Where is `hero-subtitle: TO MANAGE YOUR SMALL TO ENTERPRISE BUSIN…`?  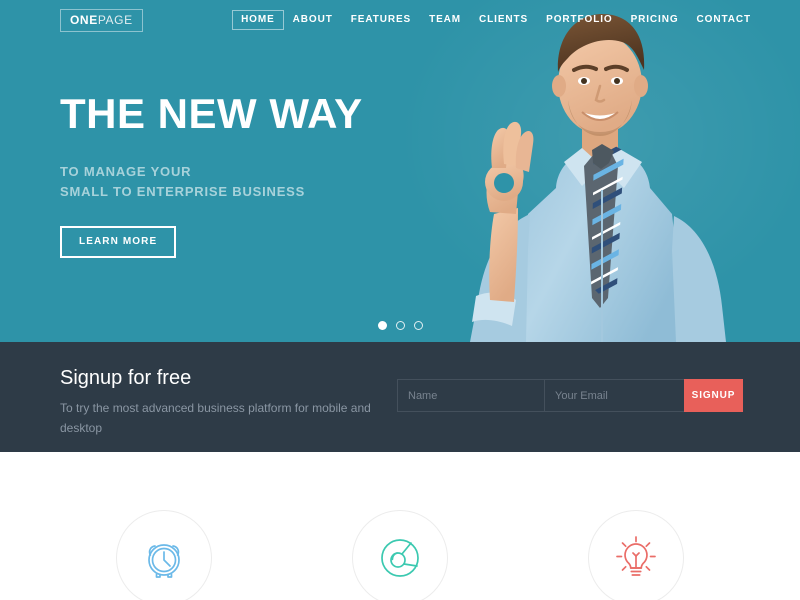
hero-subtitle: TO MANAGE YOUR SMALL TO ENTERPRISE BUSIN… is located at coordinates (211, 182).